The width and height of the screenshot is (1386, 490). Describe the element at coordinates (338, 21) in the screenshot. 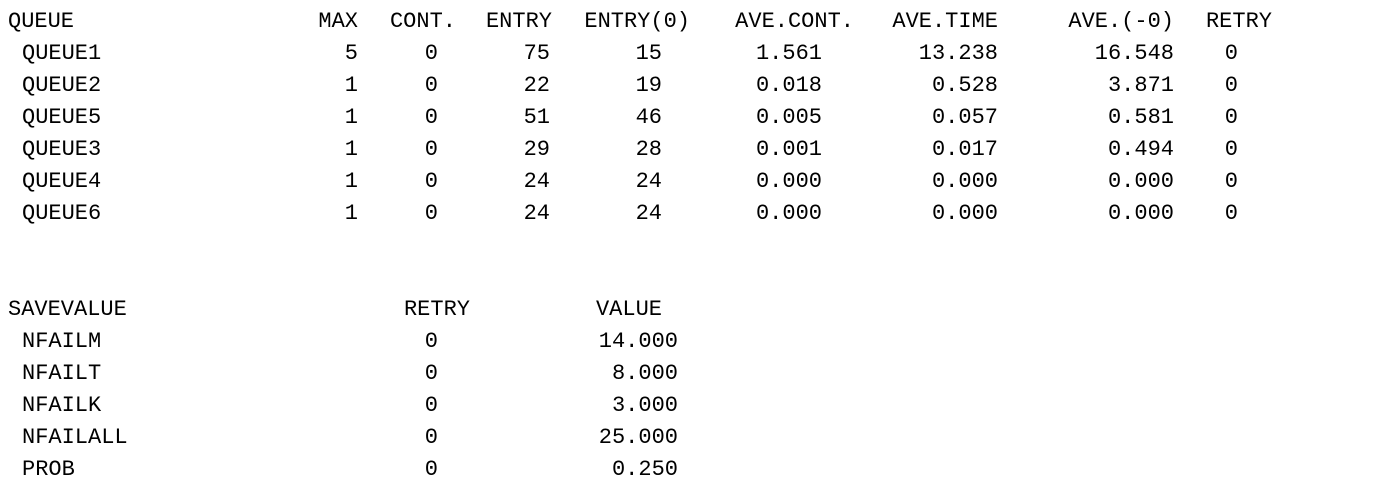

I see `header-max: MAX` at that location.